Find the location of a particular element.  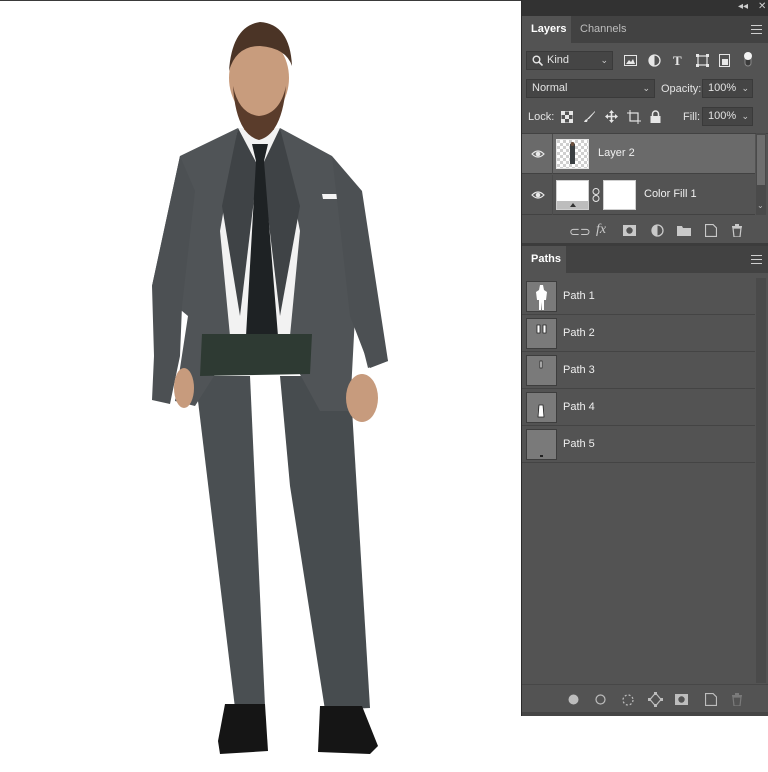

layers-tab-bar: Layers Channels is located at coordinates (645, 29).